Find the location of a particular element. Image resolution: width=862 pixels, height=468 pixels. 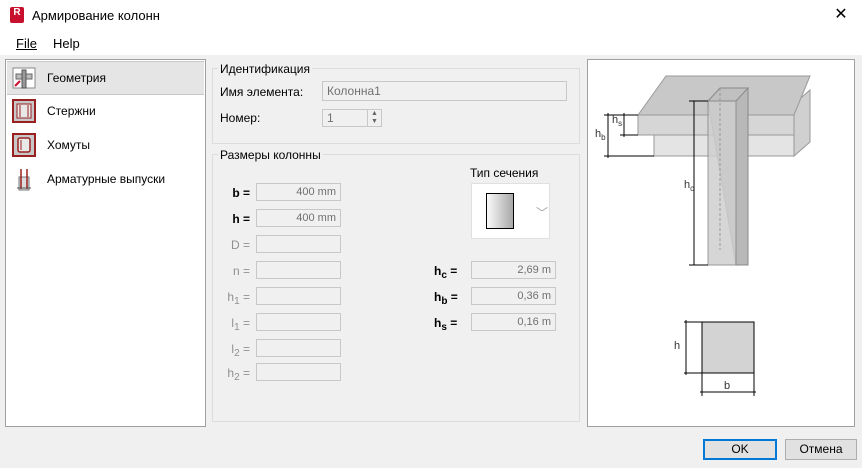

dim-hs-field: 0,16 m is located at coordinates (513, 322).